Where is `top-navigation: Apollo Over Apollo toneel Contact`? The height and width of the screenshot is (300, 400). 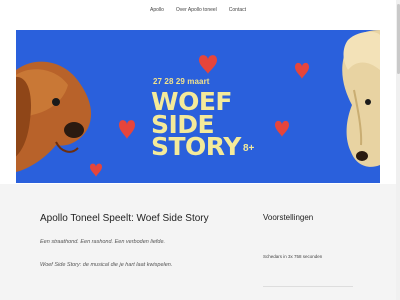
top-navigation: Apollo Over Apollo toneel Contact is located at coordinates (198, 10).